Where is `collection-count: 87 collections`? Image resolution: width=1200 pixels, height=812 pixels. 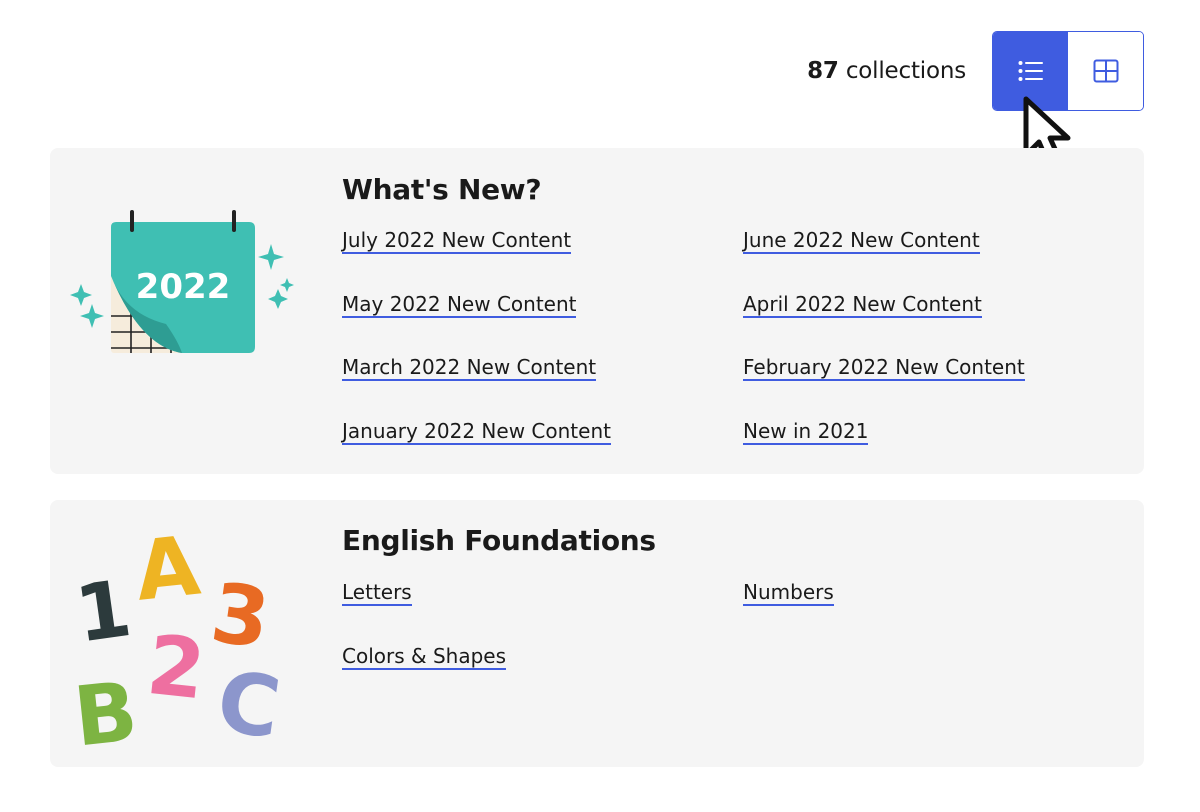
collection-count: 87 collections is located at coordinates (886, 71).